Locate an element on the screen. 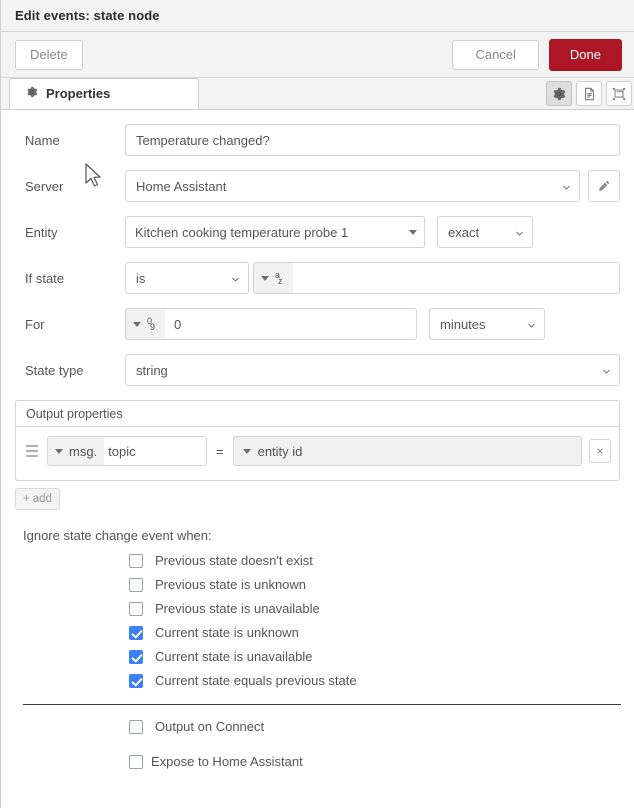 The height and width of the screenshot is (808, 634). for-value: 0 is located at coordinates (290, 324).